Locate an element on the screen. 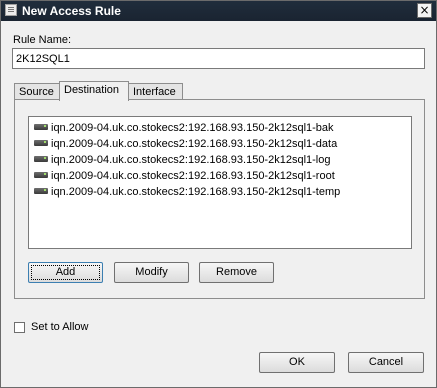  add-button: Add is located at coordinates (65, 272).